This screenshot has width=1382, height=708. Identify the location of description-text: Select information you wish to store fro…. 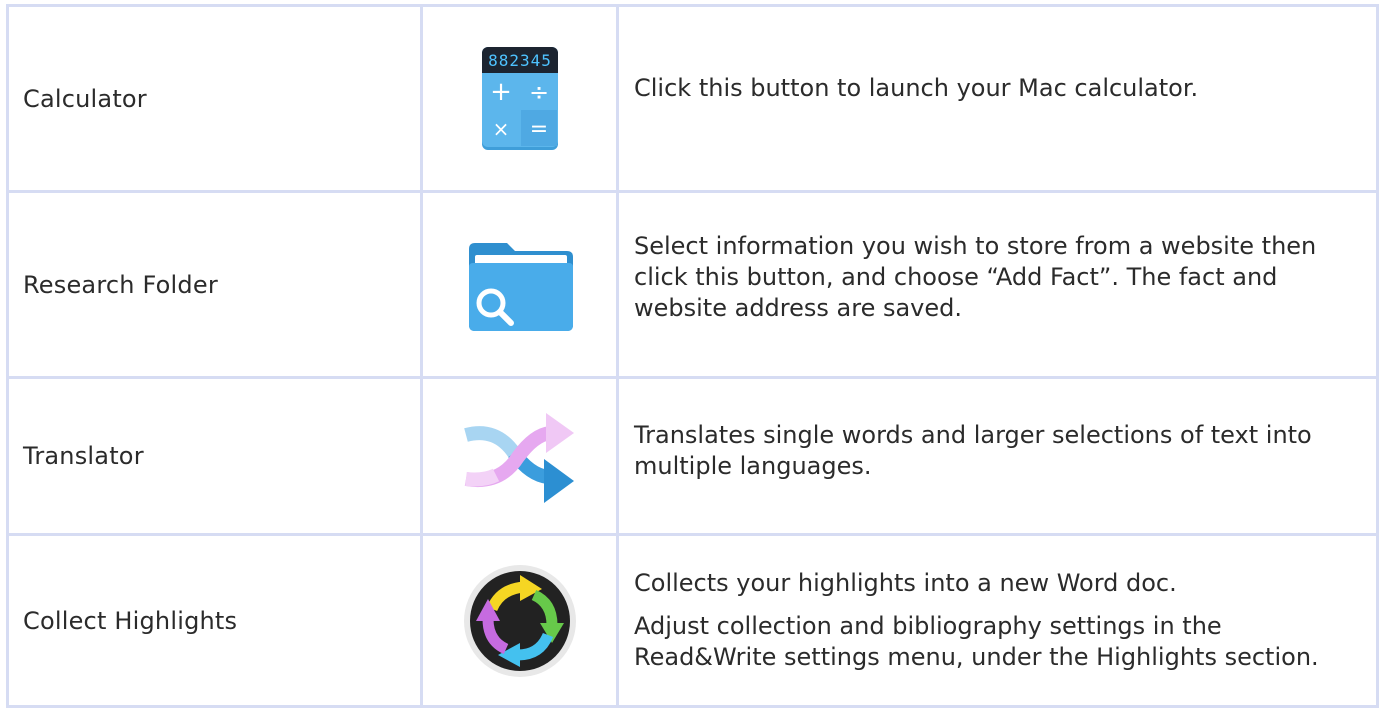
(975, 277).